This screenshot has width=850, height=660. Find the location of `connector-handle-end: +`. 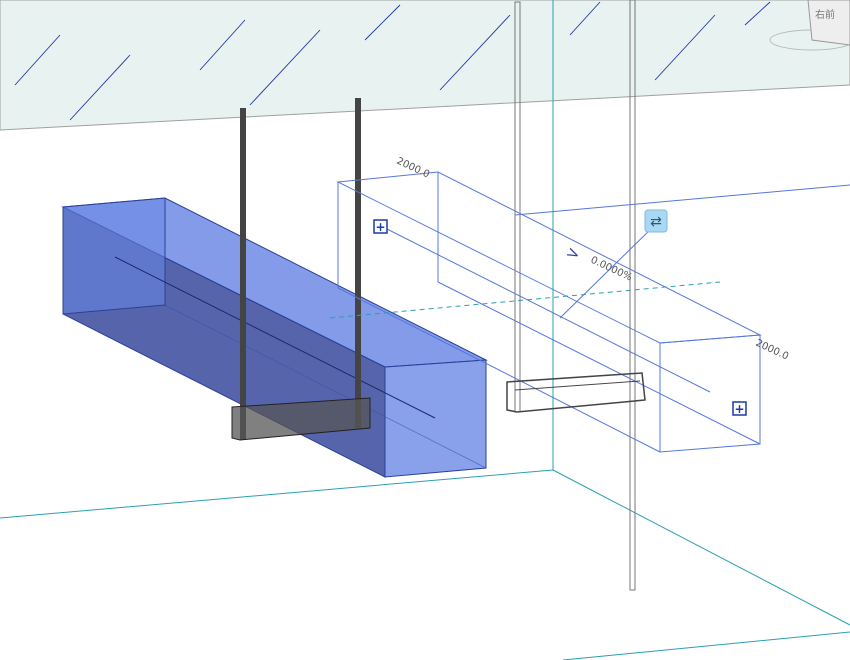

connector-handle-end: + is located at coordinates (739, 408).